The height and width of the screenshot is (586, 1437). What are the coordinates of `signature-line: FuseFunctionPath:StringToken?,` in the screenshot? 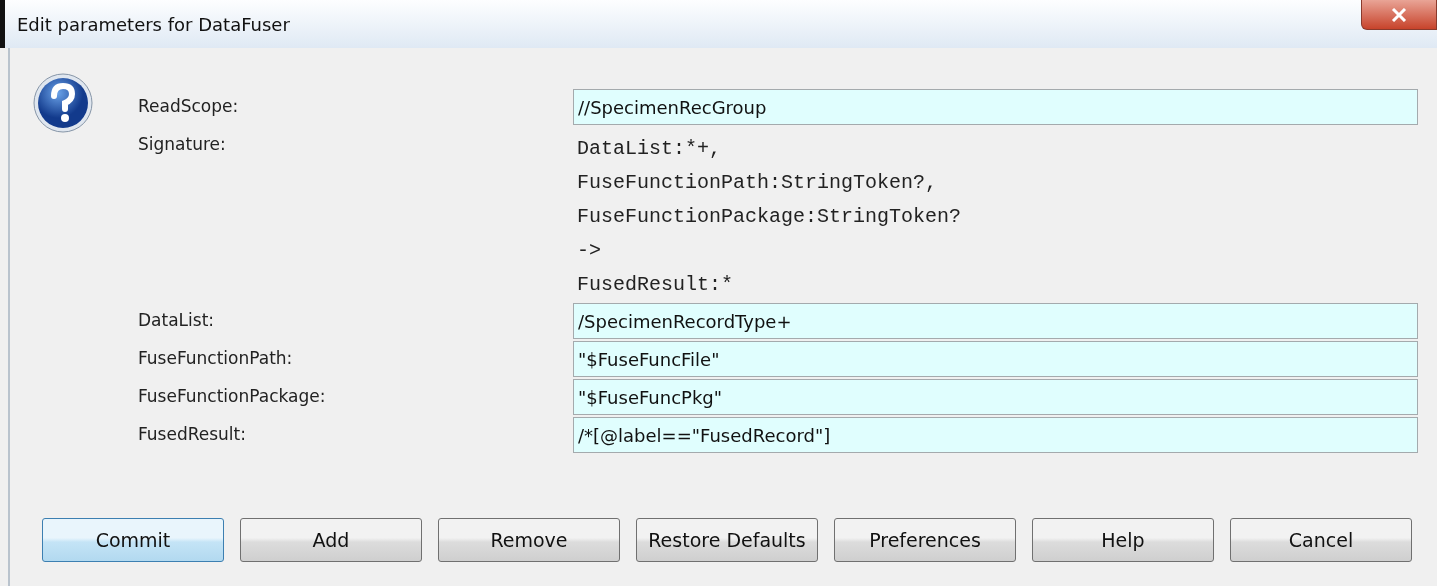 It's located at (757, 183).